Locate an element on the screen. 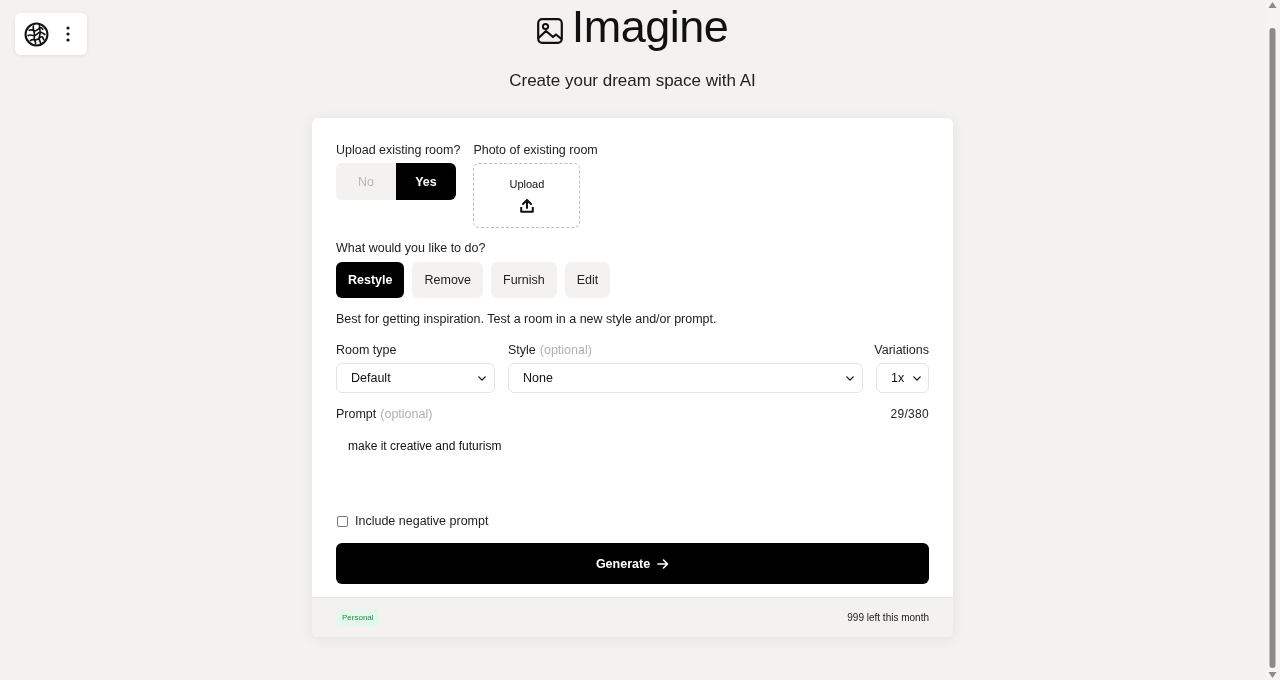 The image size is (1280, 680). scrollbar is located at coordinates (1272, 340).